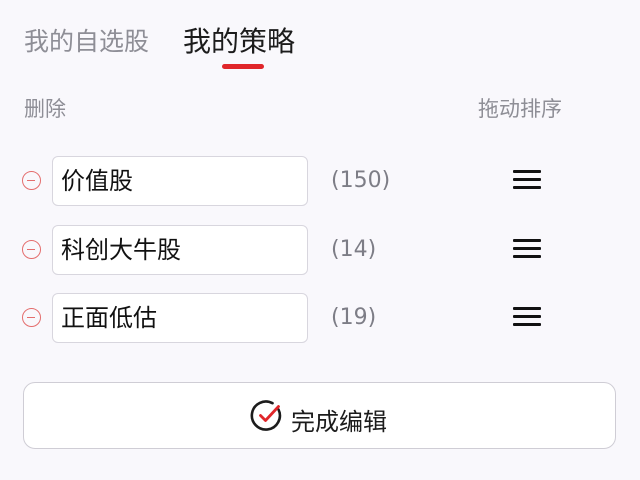 This screenshot has height=480, width=640. What do you see at coordinates (180, 250) in the screenshot?
I see `strategy-name-field: 科创大牛股` at bounding box center [180, 250].